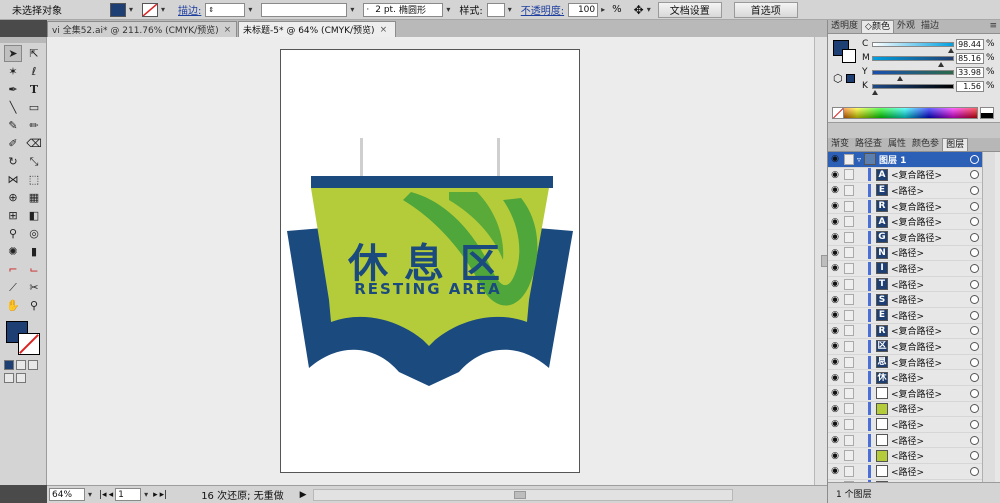 The width and height of the screenshot is (1000, 503). I want to click on screen-mode-button, so click(21, 378).